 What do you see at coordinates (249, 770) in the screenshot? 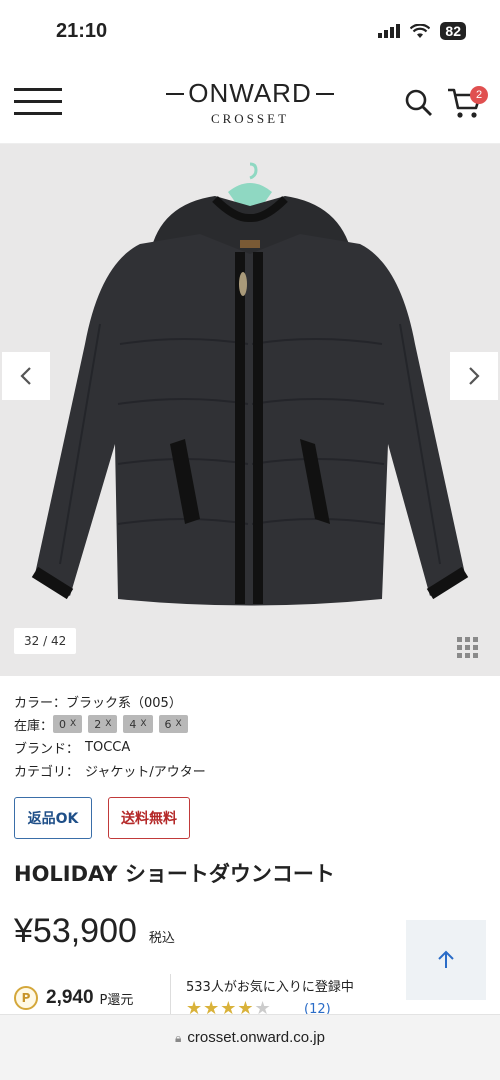
I see `category-row: カテゴリ： ジャケット/アウター` at bounding box center [249, 770].